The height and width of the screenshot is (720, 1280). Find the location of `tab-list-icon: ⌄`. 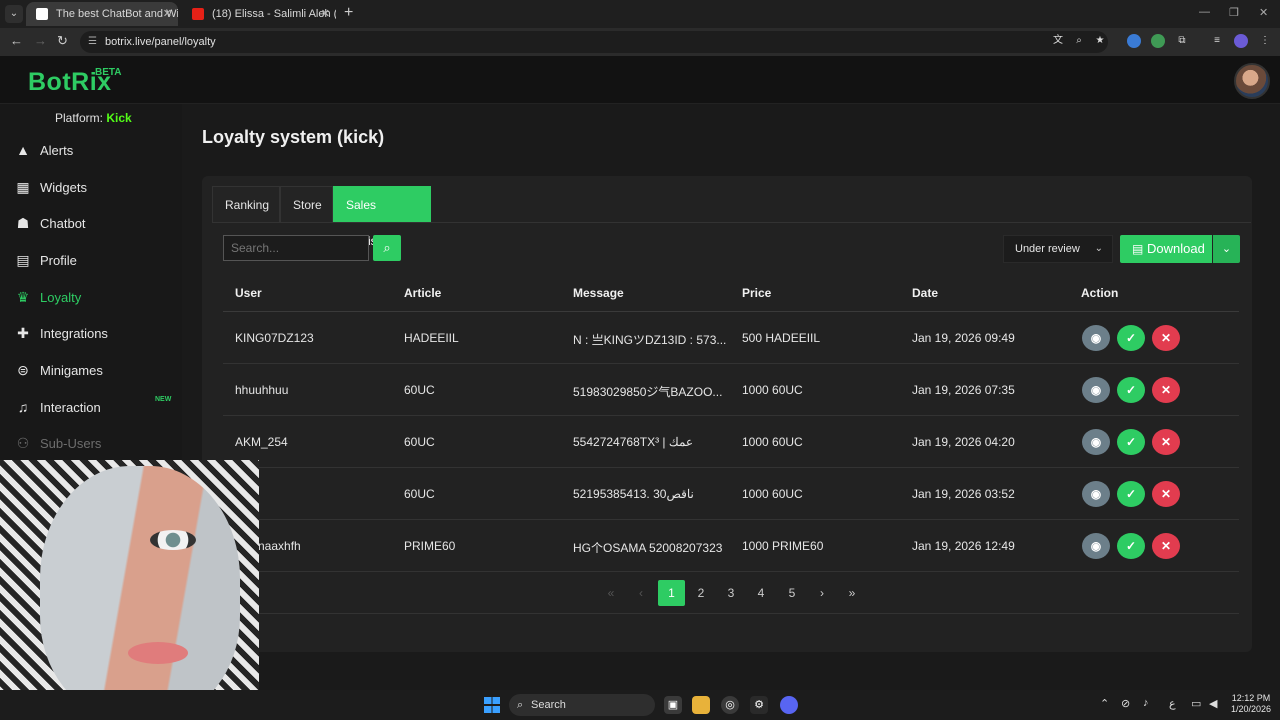

tab-list-icon: ⌄ is located at coordinates (14, 14).